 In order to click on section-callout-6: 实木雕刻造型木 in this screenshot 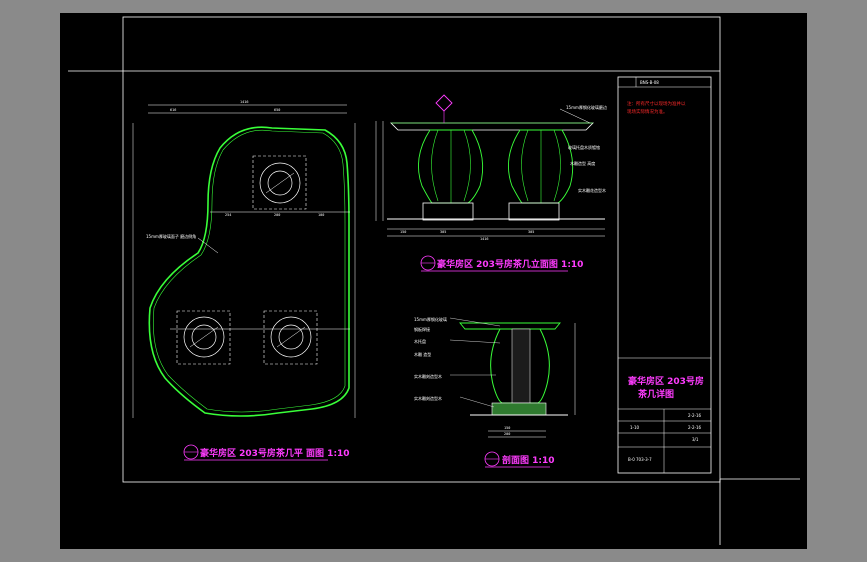, I will do `click(428, 398)`.